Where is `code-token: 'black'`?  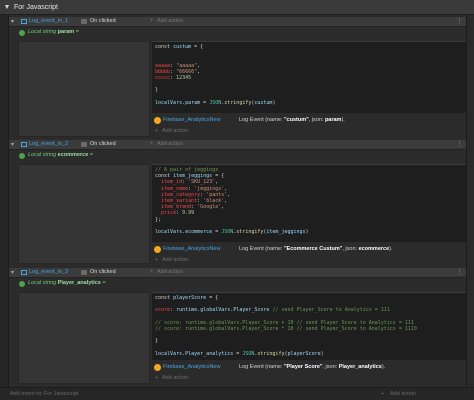
code-token: 'black' is located at coordinates (214, 201).